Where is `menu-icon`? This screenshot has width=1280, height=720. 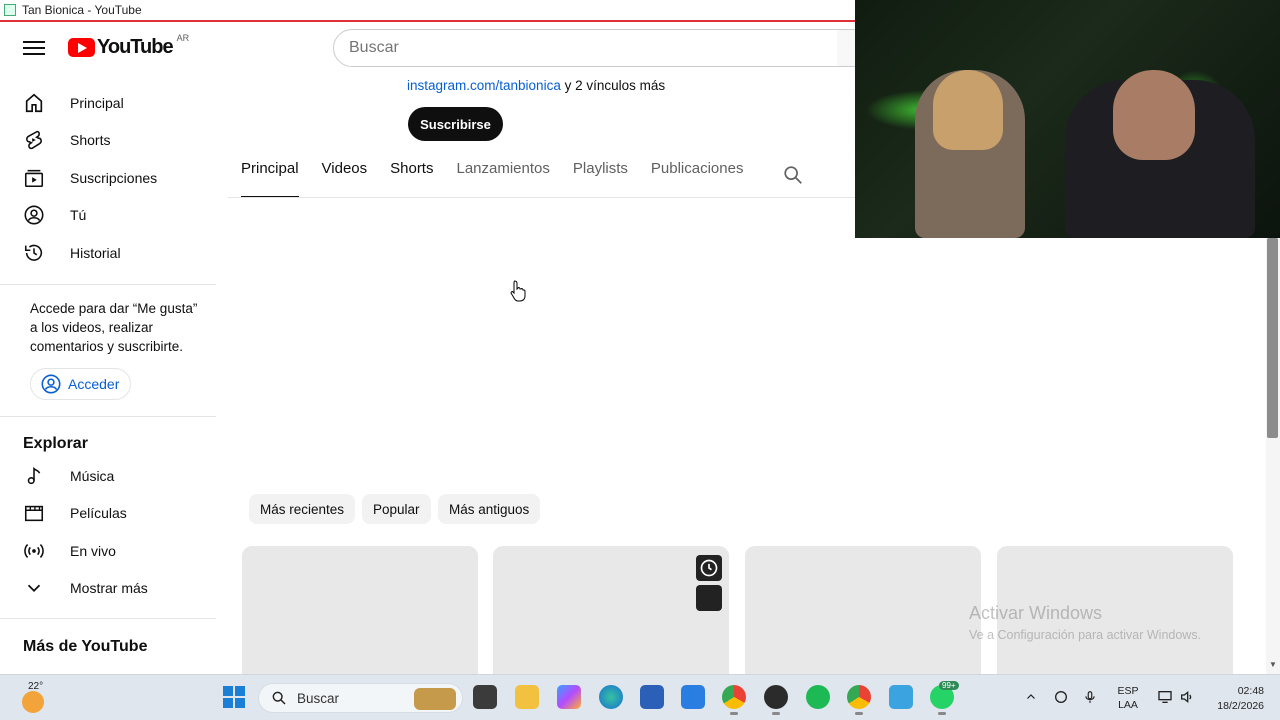
menu-icon is located at coordinates (34, 48).